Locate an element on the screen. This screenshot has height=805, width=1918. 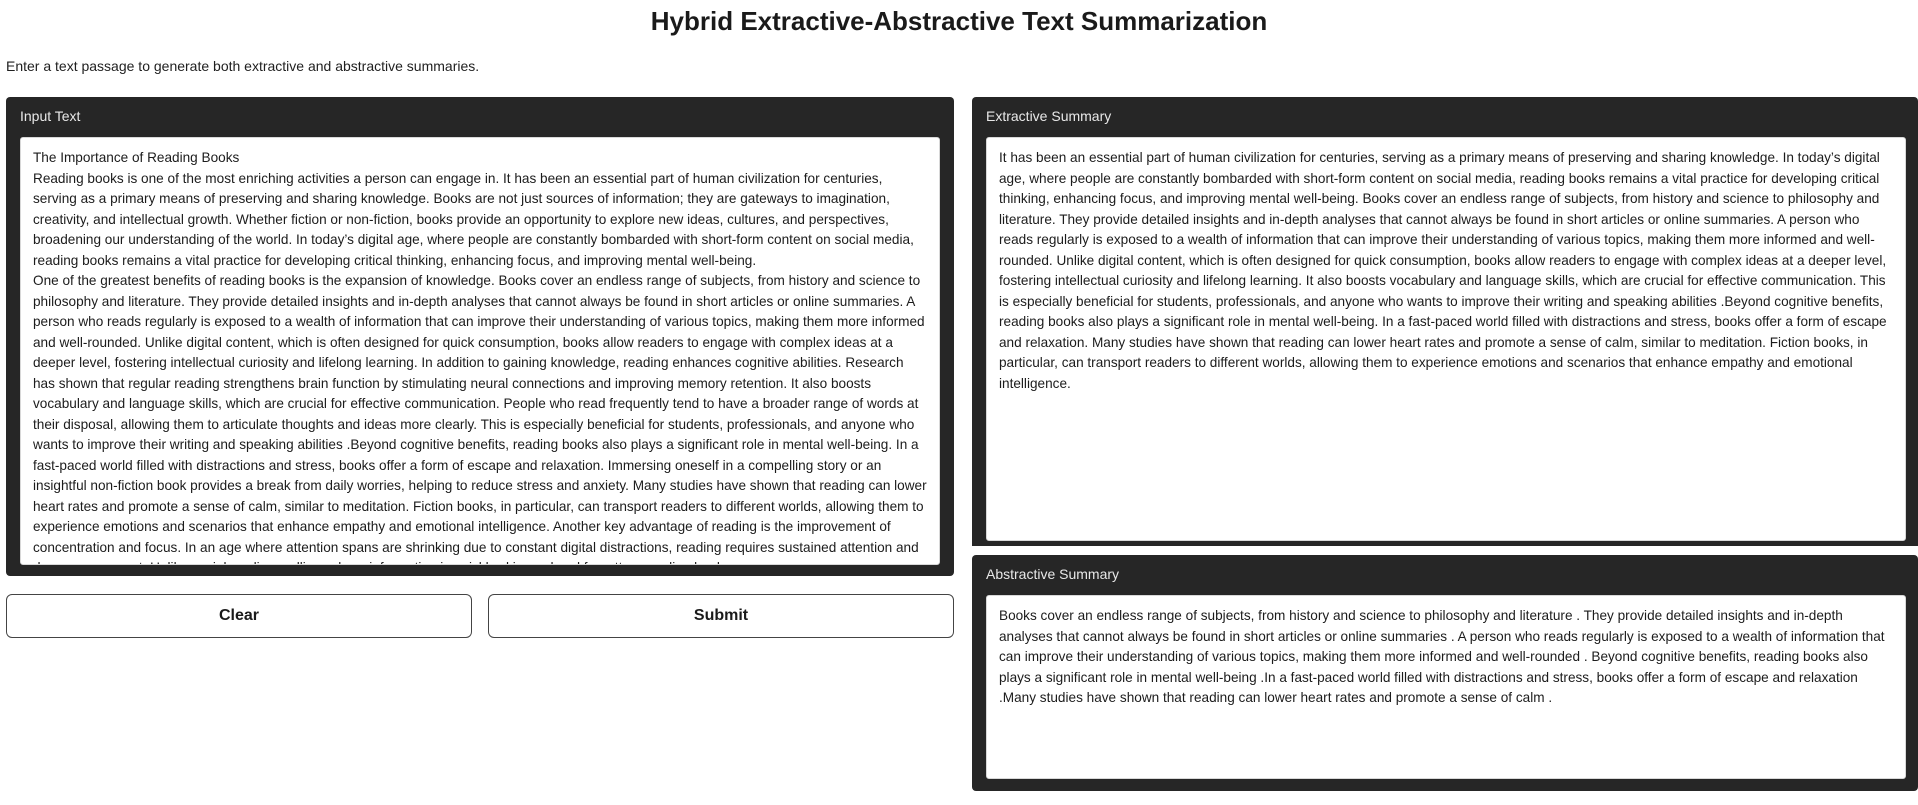
extractive-summary-label: Extractive Summary is located at coordinates (1049, 116).